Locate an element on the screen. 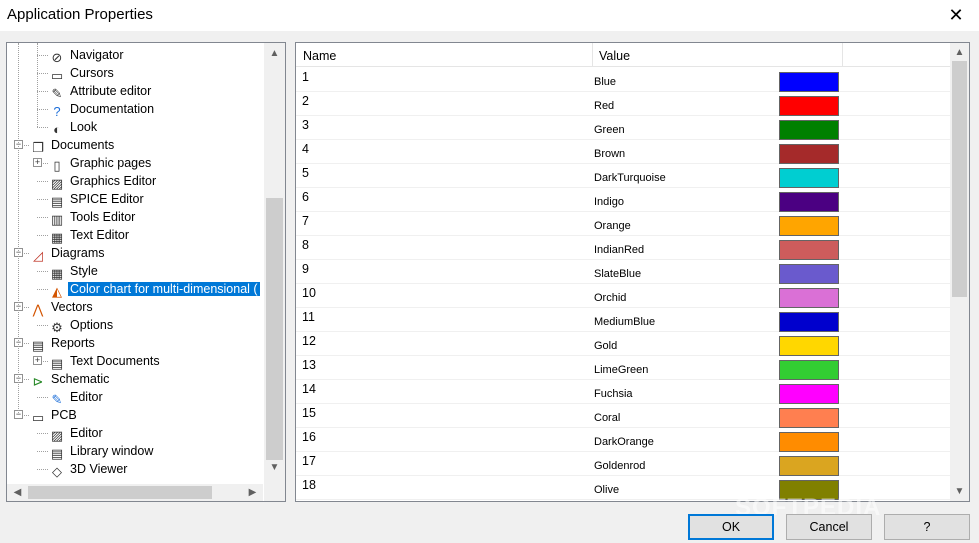 This screenshot has width=979, height=543. color-name: Green is located at coordinates (609, 130).